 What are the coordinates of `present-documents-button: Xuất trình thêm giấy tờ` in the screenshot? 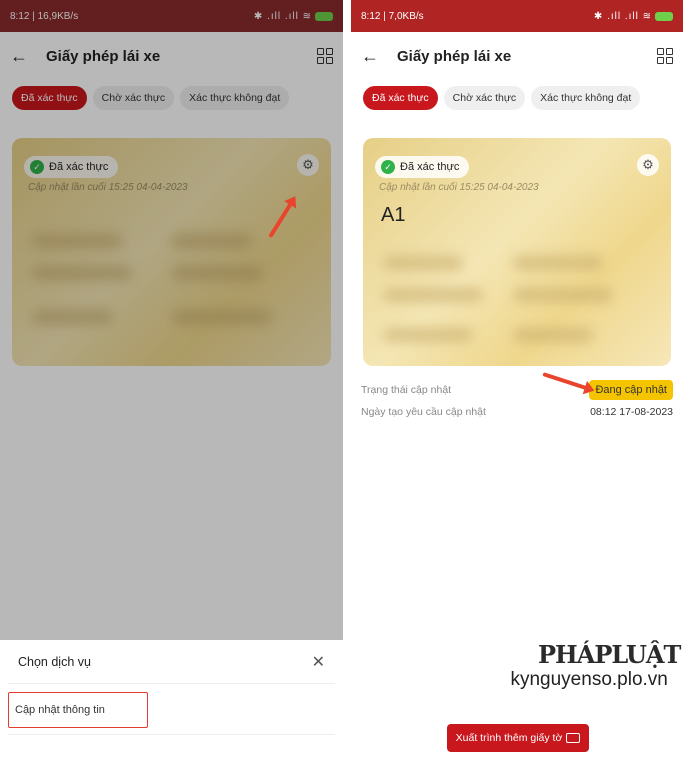 It's located at (518, 738).